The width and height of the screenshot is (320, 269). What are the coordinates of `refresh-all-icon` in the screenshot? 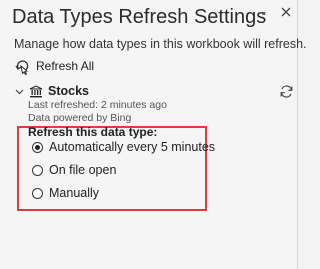 It's located at (22, 67).